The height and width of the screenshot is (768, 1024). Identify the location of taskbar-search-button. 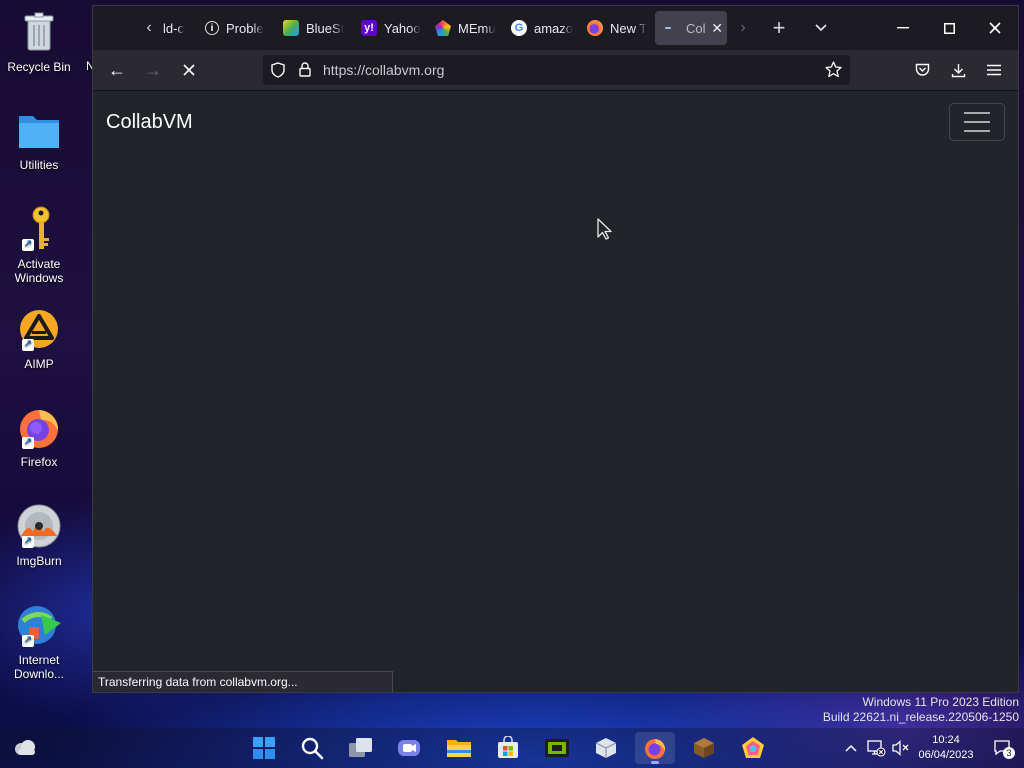
(312, 748).